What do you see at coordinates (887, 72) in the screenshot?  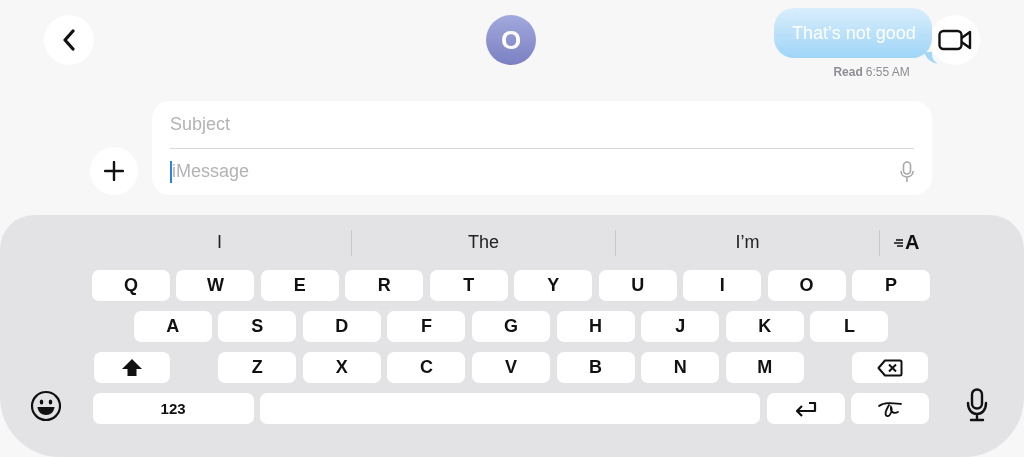 I see `read-time: 6:55 AM` at bounding box center [887, 72].